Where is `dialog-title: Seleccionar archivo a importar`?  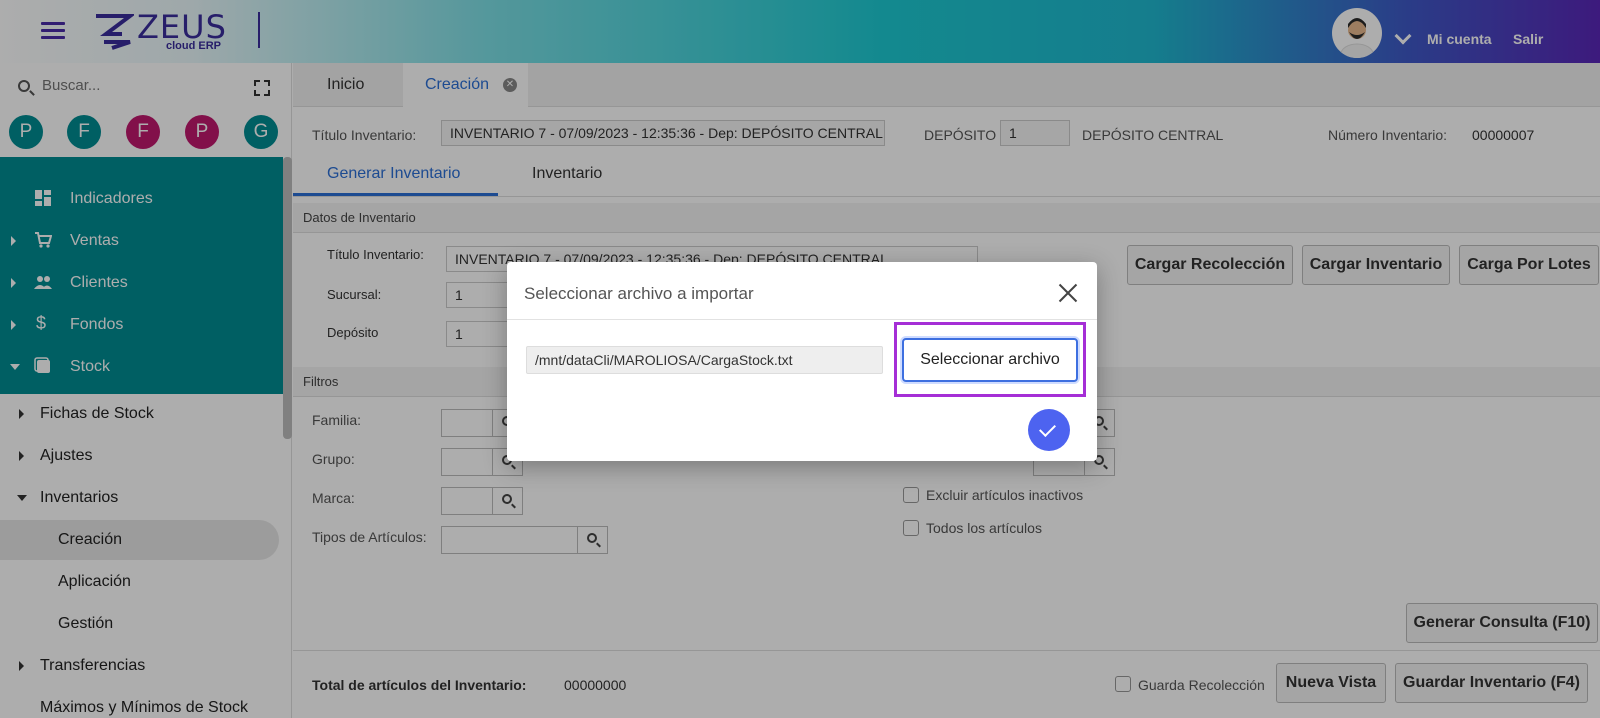 dialog-title: Seleccionar archivo a importar is located at coordinates (639, 293).